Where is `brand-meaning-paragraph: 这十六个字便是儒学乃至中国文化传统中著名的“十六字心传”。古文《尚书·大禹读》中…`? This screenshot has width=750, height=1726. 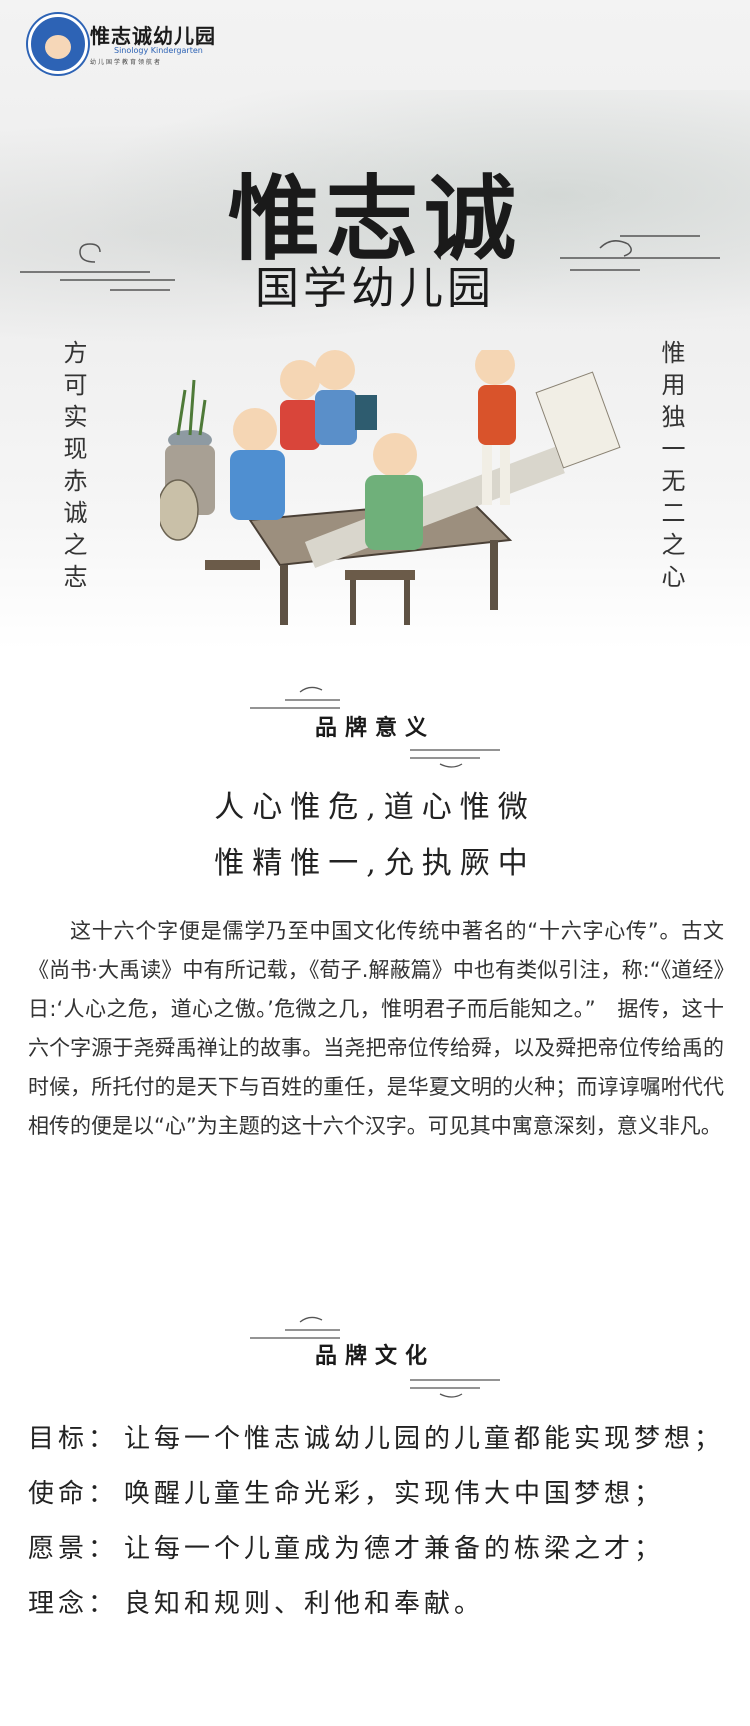
brand-meaning-paragraph: 这十六个字便是儒学乃至中国文化传统中著名的“十六字心传”。古文《尚书·大禹读》中… is located at coordinates (376, 1028).